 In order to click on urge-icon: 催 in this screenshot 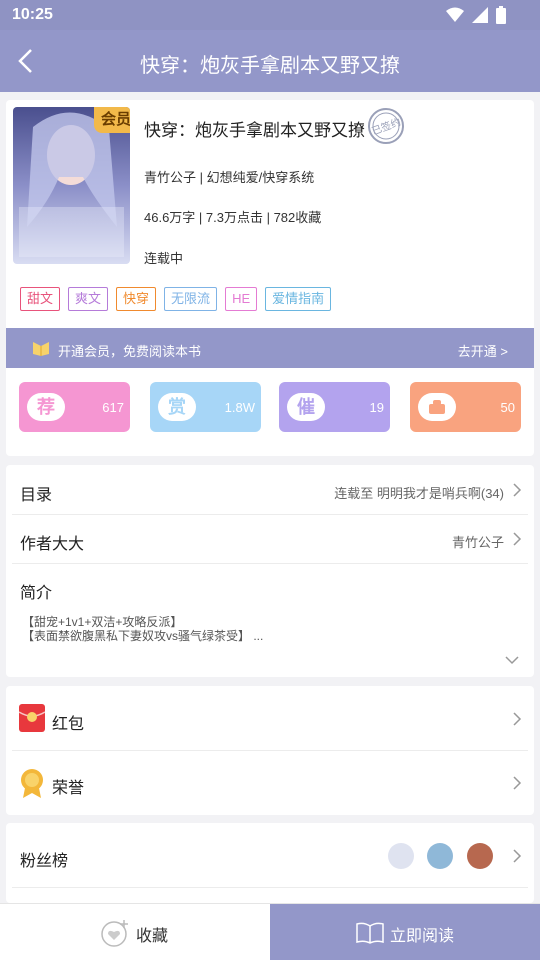, I will do `click(306, 407)`.